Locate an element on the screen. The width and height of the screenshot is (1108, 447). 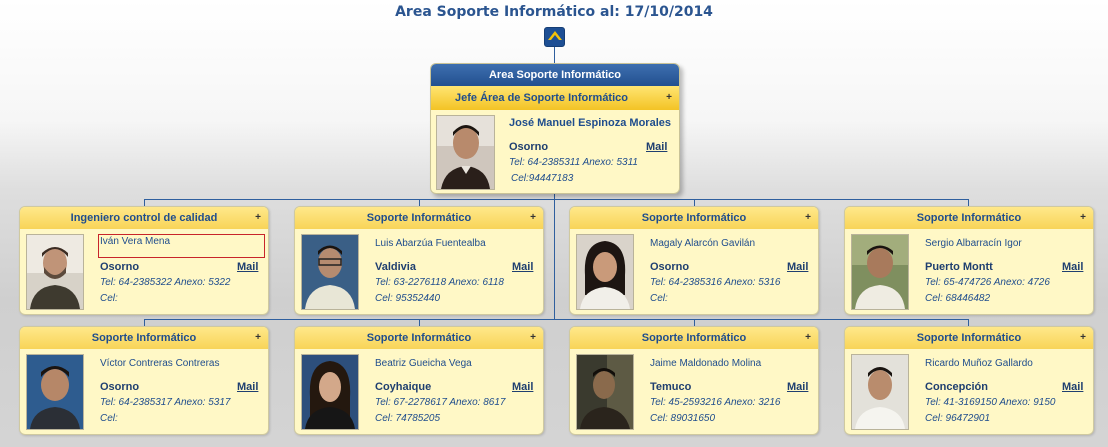
person-phone: Tel: 45-2593216 Anexo: 3216 is located at coordinates (715, 402).